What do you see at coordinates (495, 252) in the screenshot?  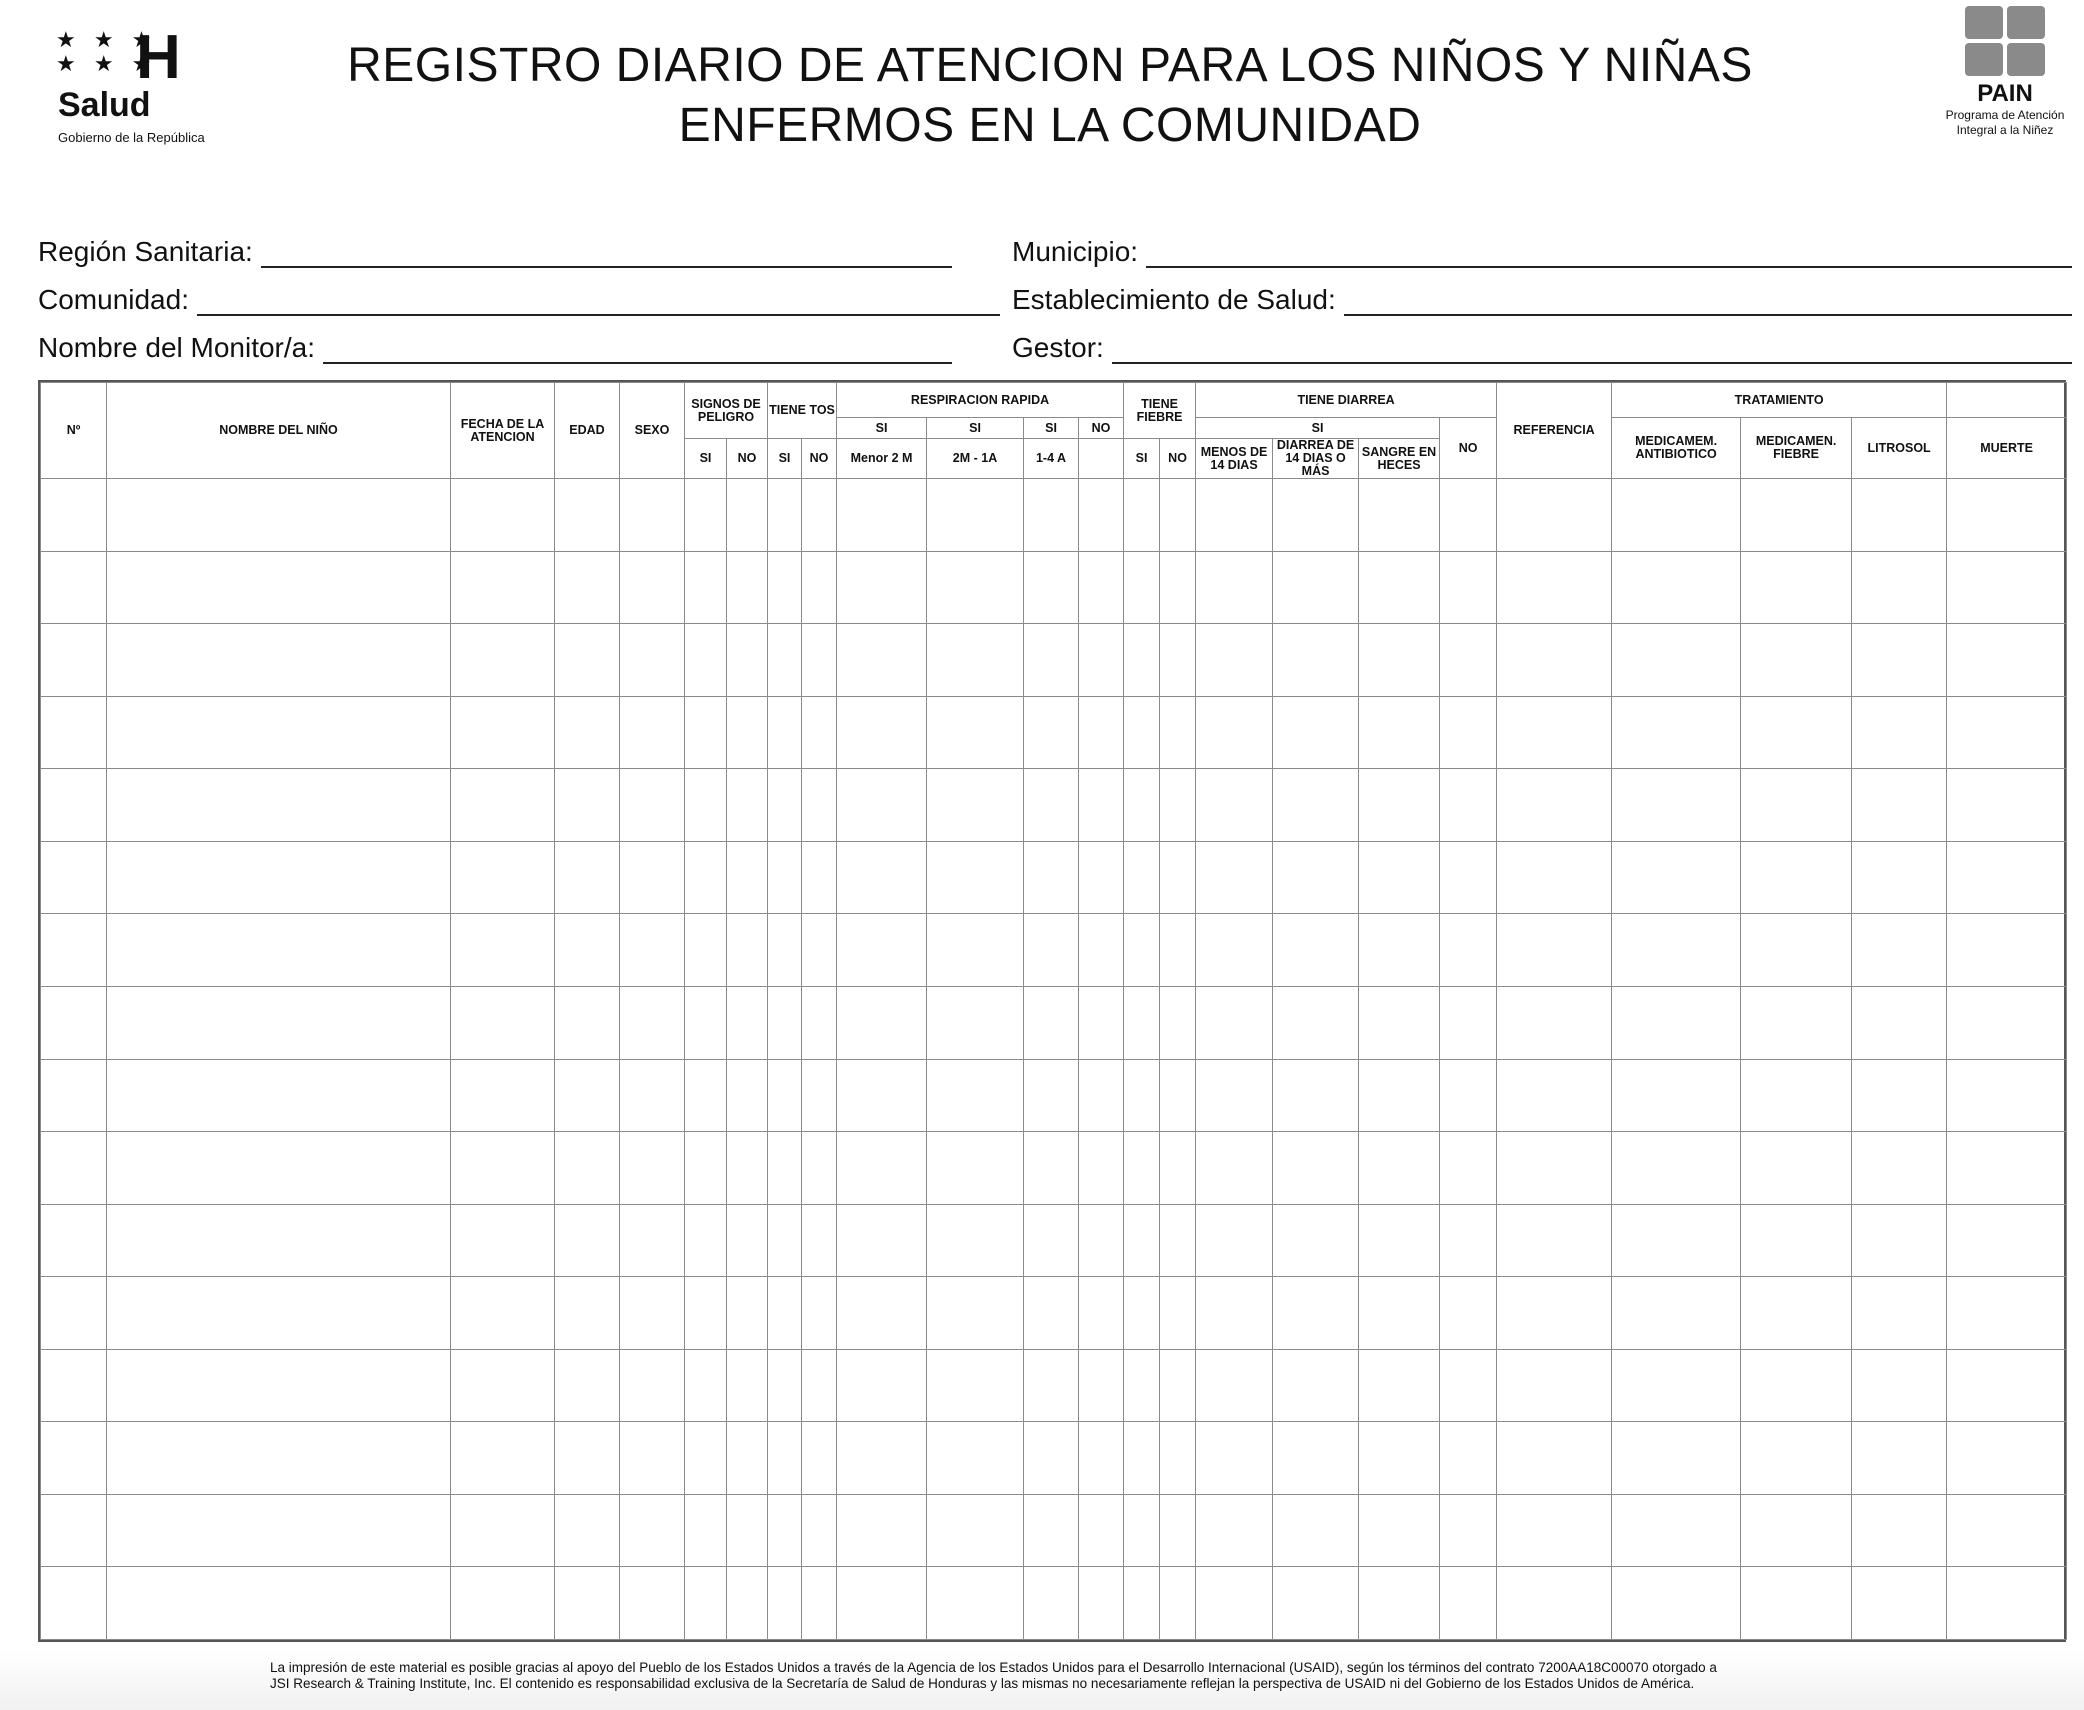 I see `region-field: Región Sanitaria:` at bounding box center [495, 252].